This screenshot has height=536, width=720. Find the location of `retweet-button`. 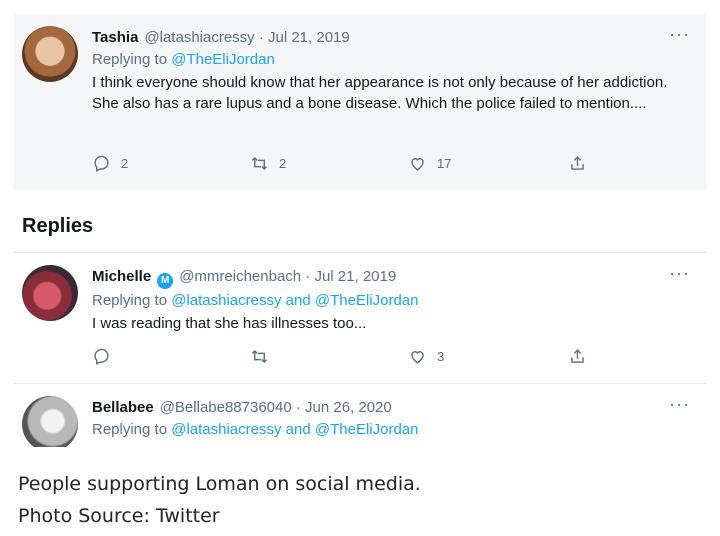

retweet-button is located at coordinates (259, 356).